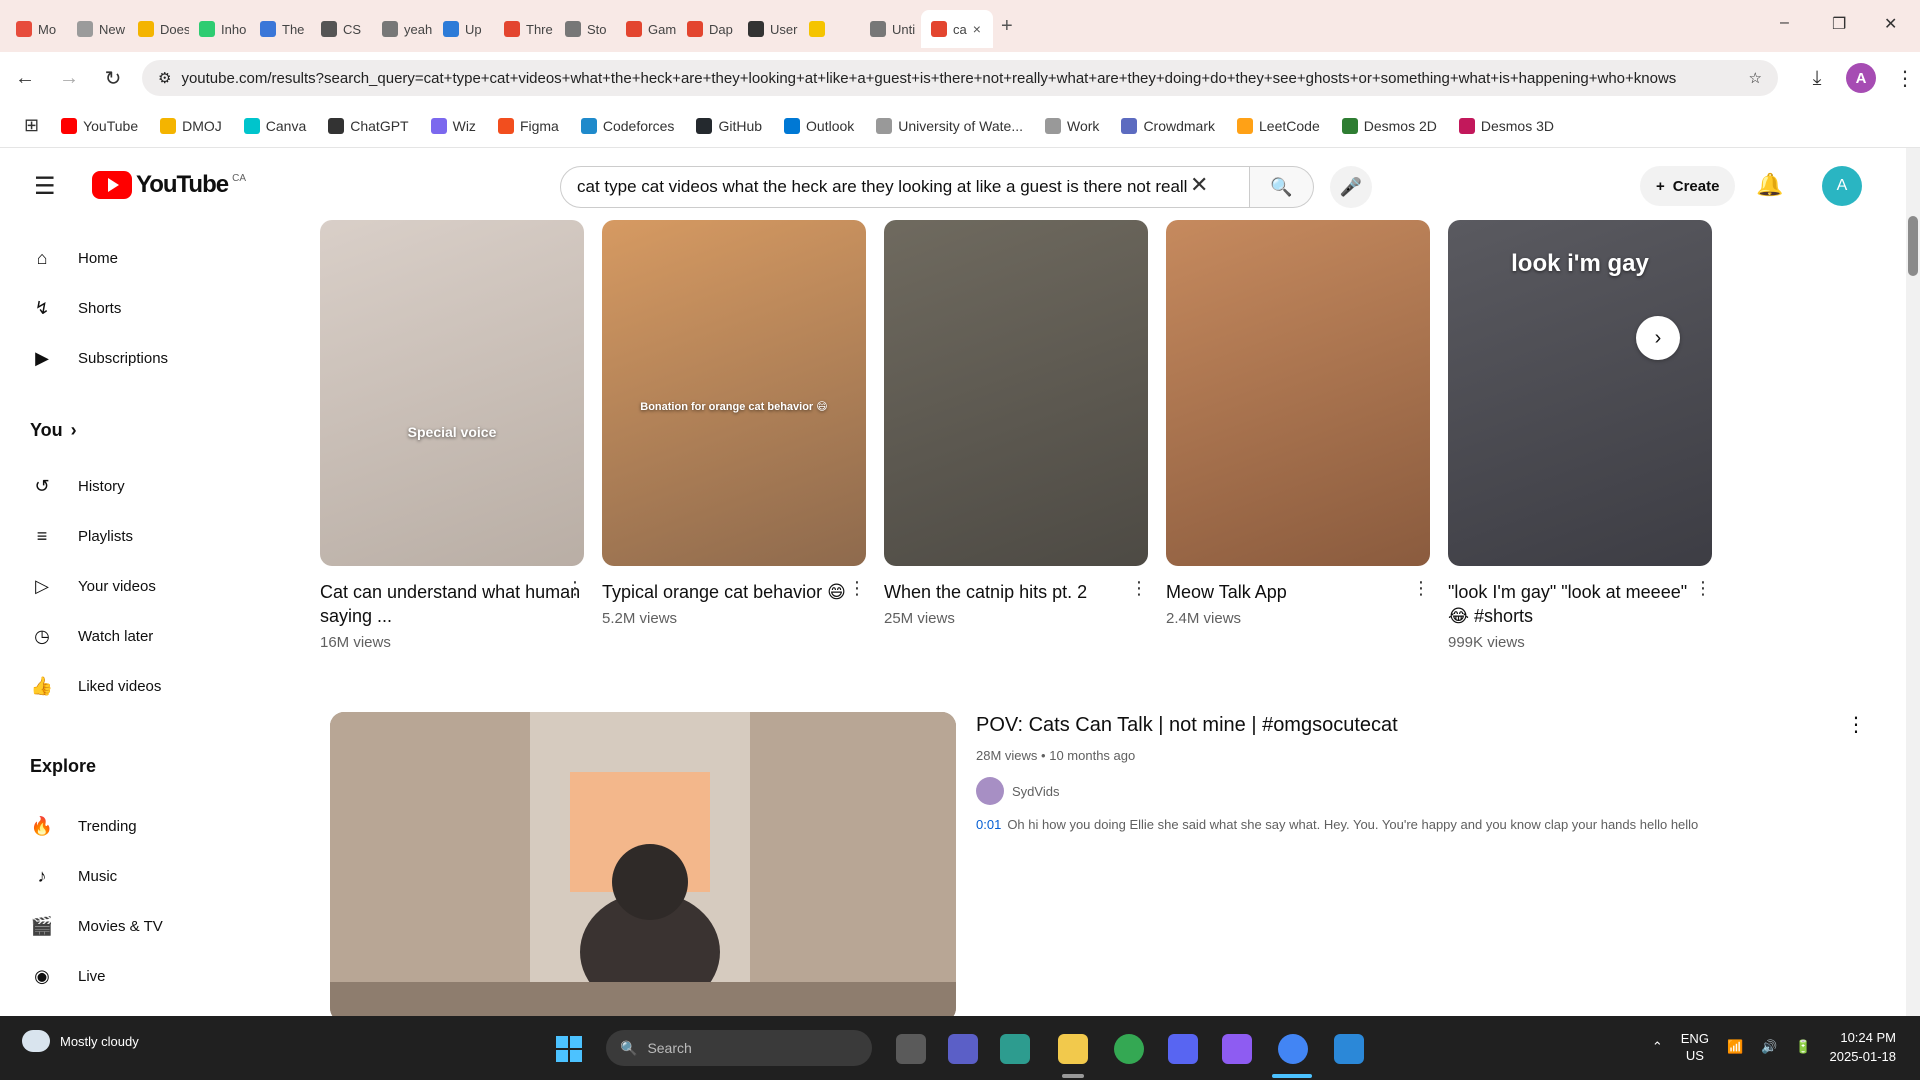  Describe the element at coordinates (1695, 1047) in the screenshot. I see `language-indicator: ENG US` at that location.